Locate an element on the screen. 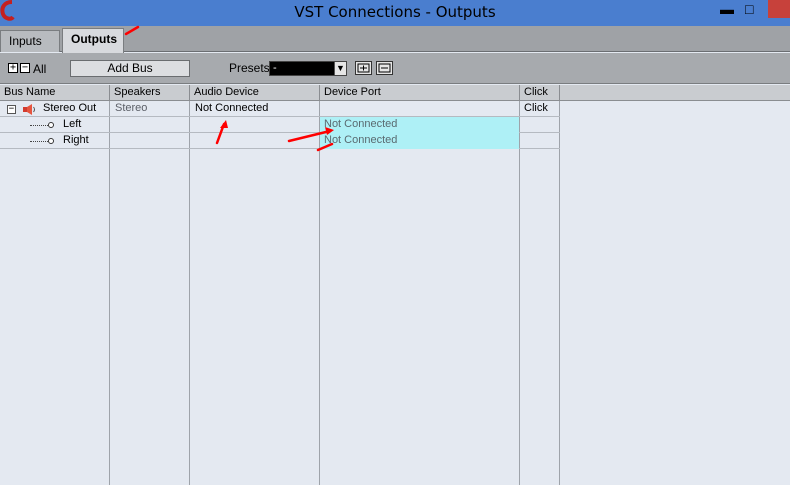  expand-all-icon: + is located at coordinates (13, 68).